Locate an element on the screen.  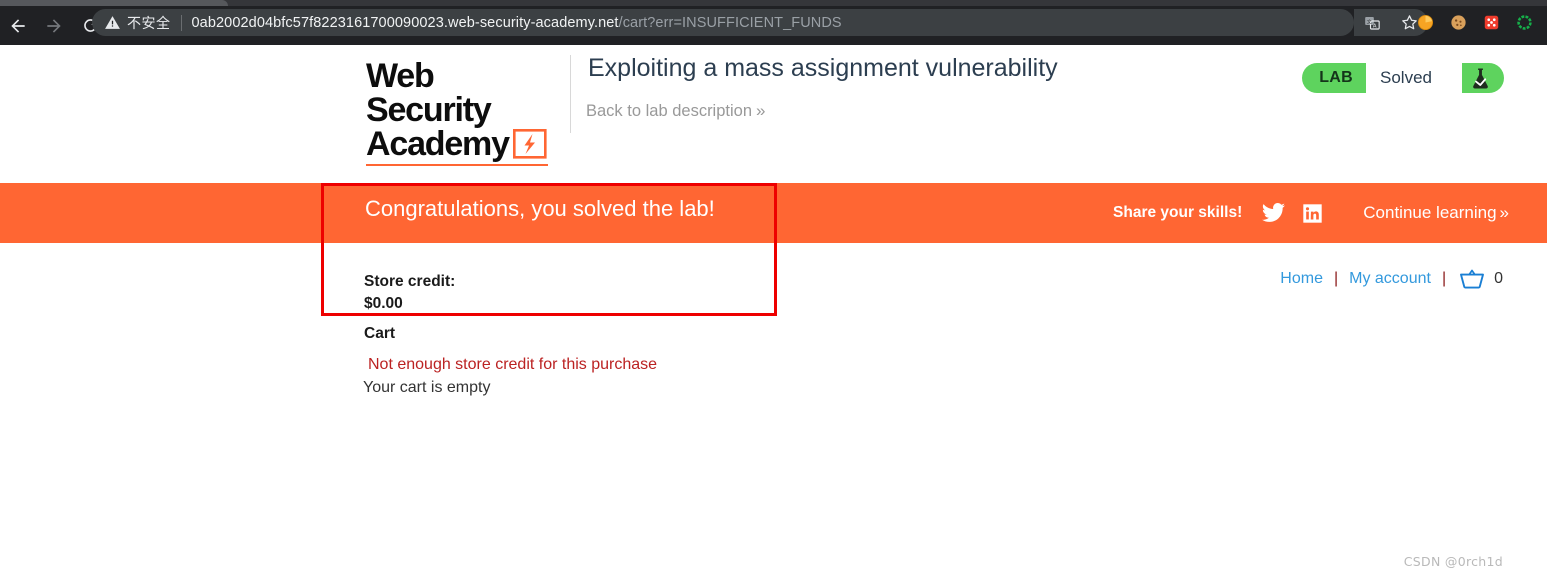
lab-tag-label: LAB is located at coordinates (1336, 77).